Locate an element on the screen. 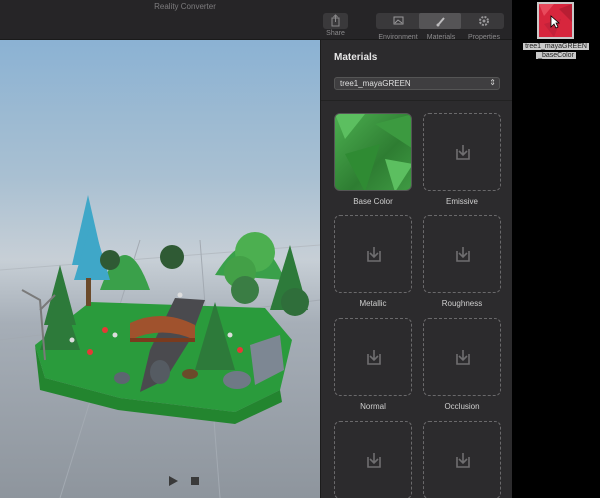 The image size is (600, 498). occlusion-texture-slot is located at coordinates (462, 357).